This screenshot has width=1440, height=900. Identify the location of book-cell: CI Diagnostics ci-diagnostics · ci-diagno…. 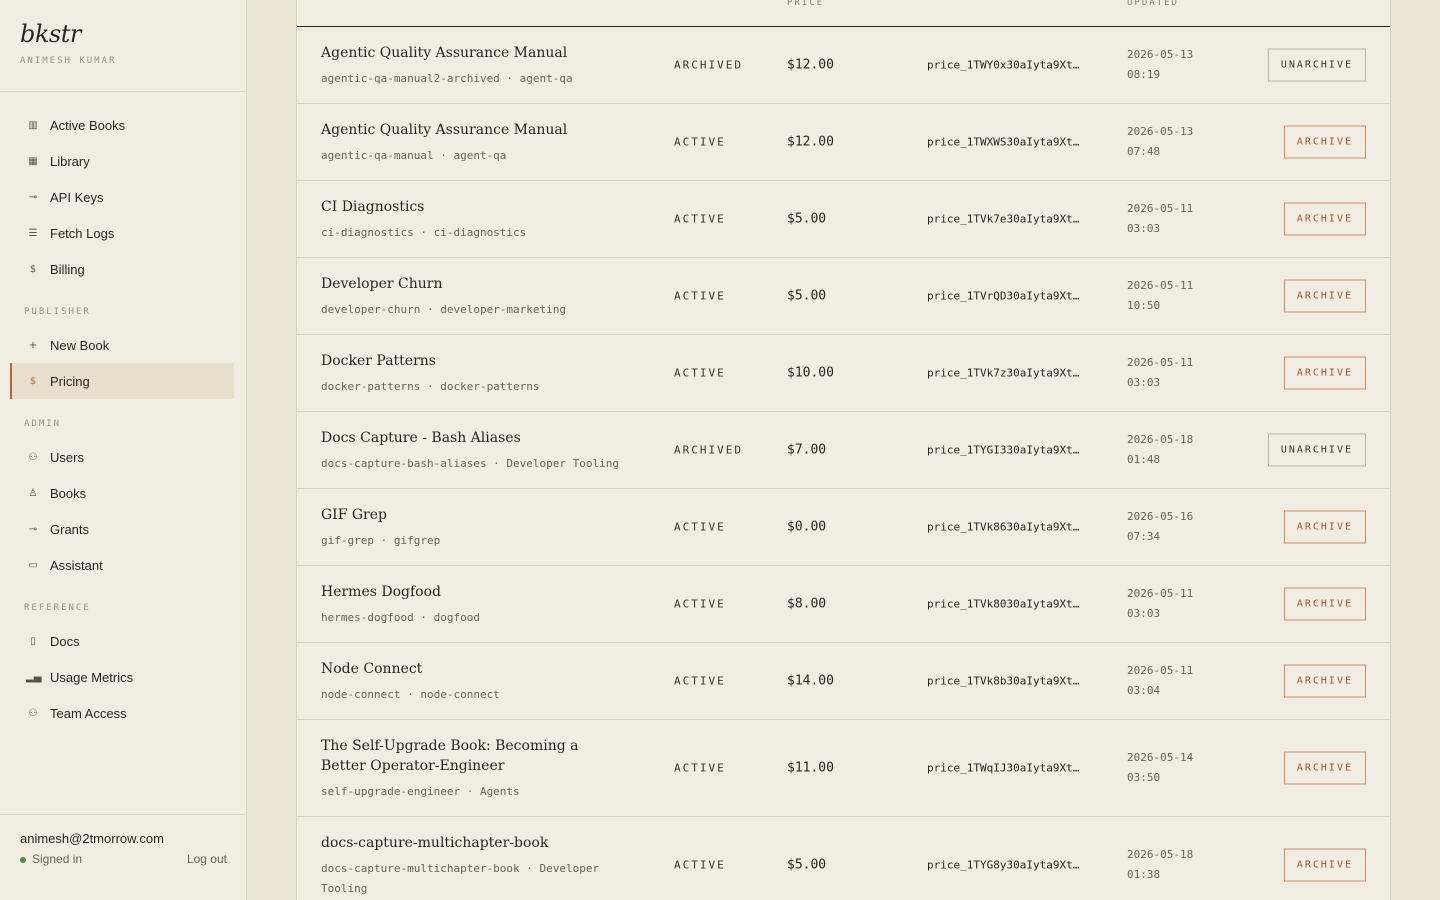
(471, 220).